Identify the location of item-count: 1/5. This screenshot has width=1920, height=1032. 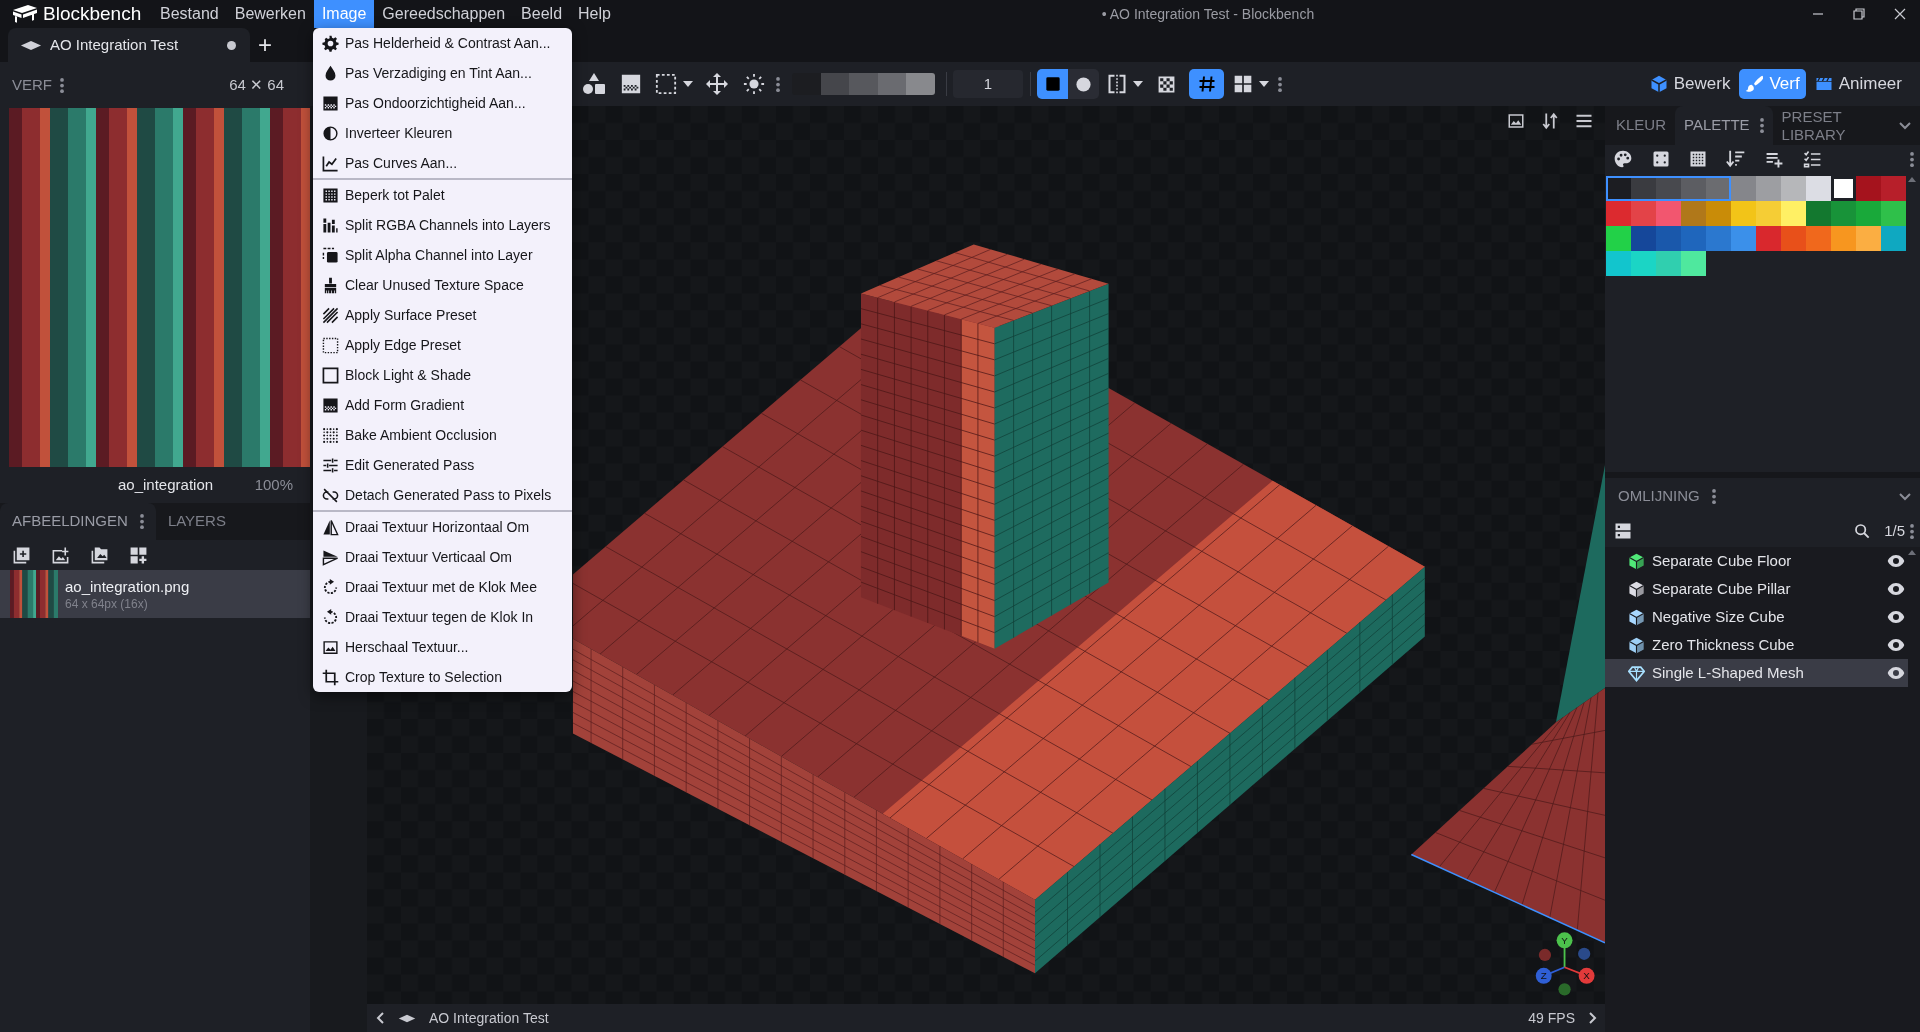
(1894, 530).